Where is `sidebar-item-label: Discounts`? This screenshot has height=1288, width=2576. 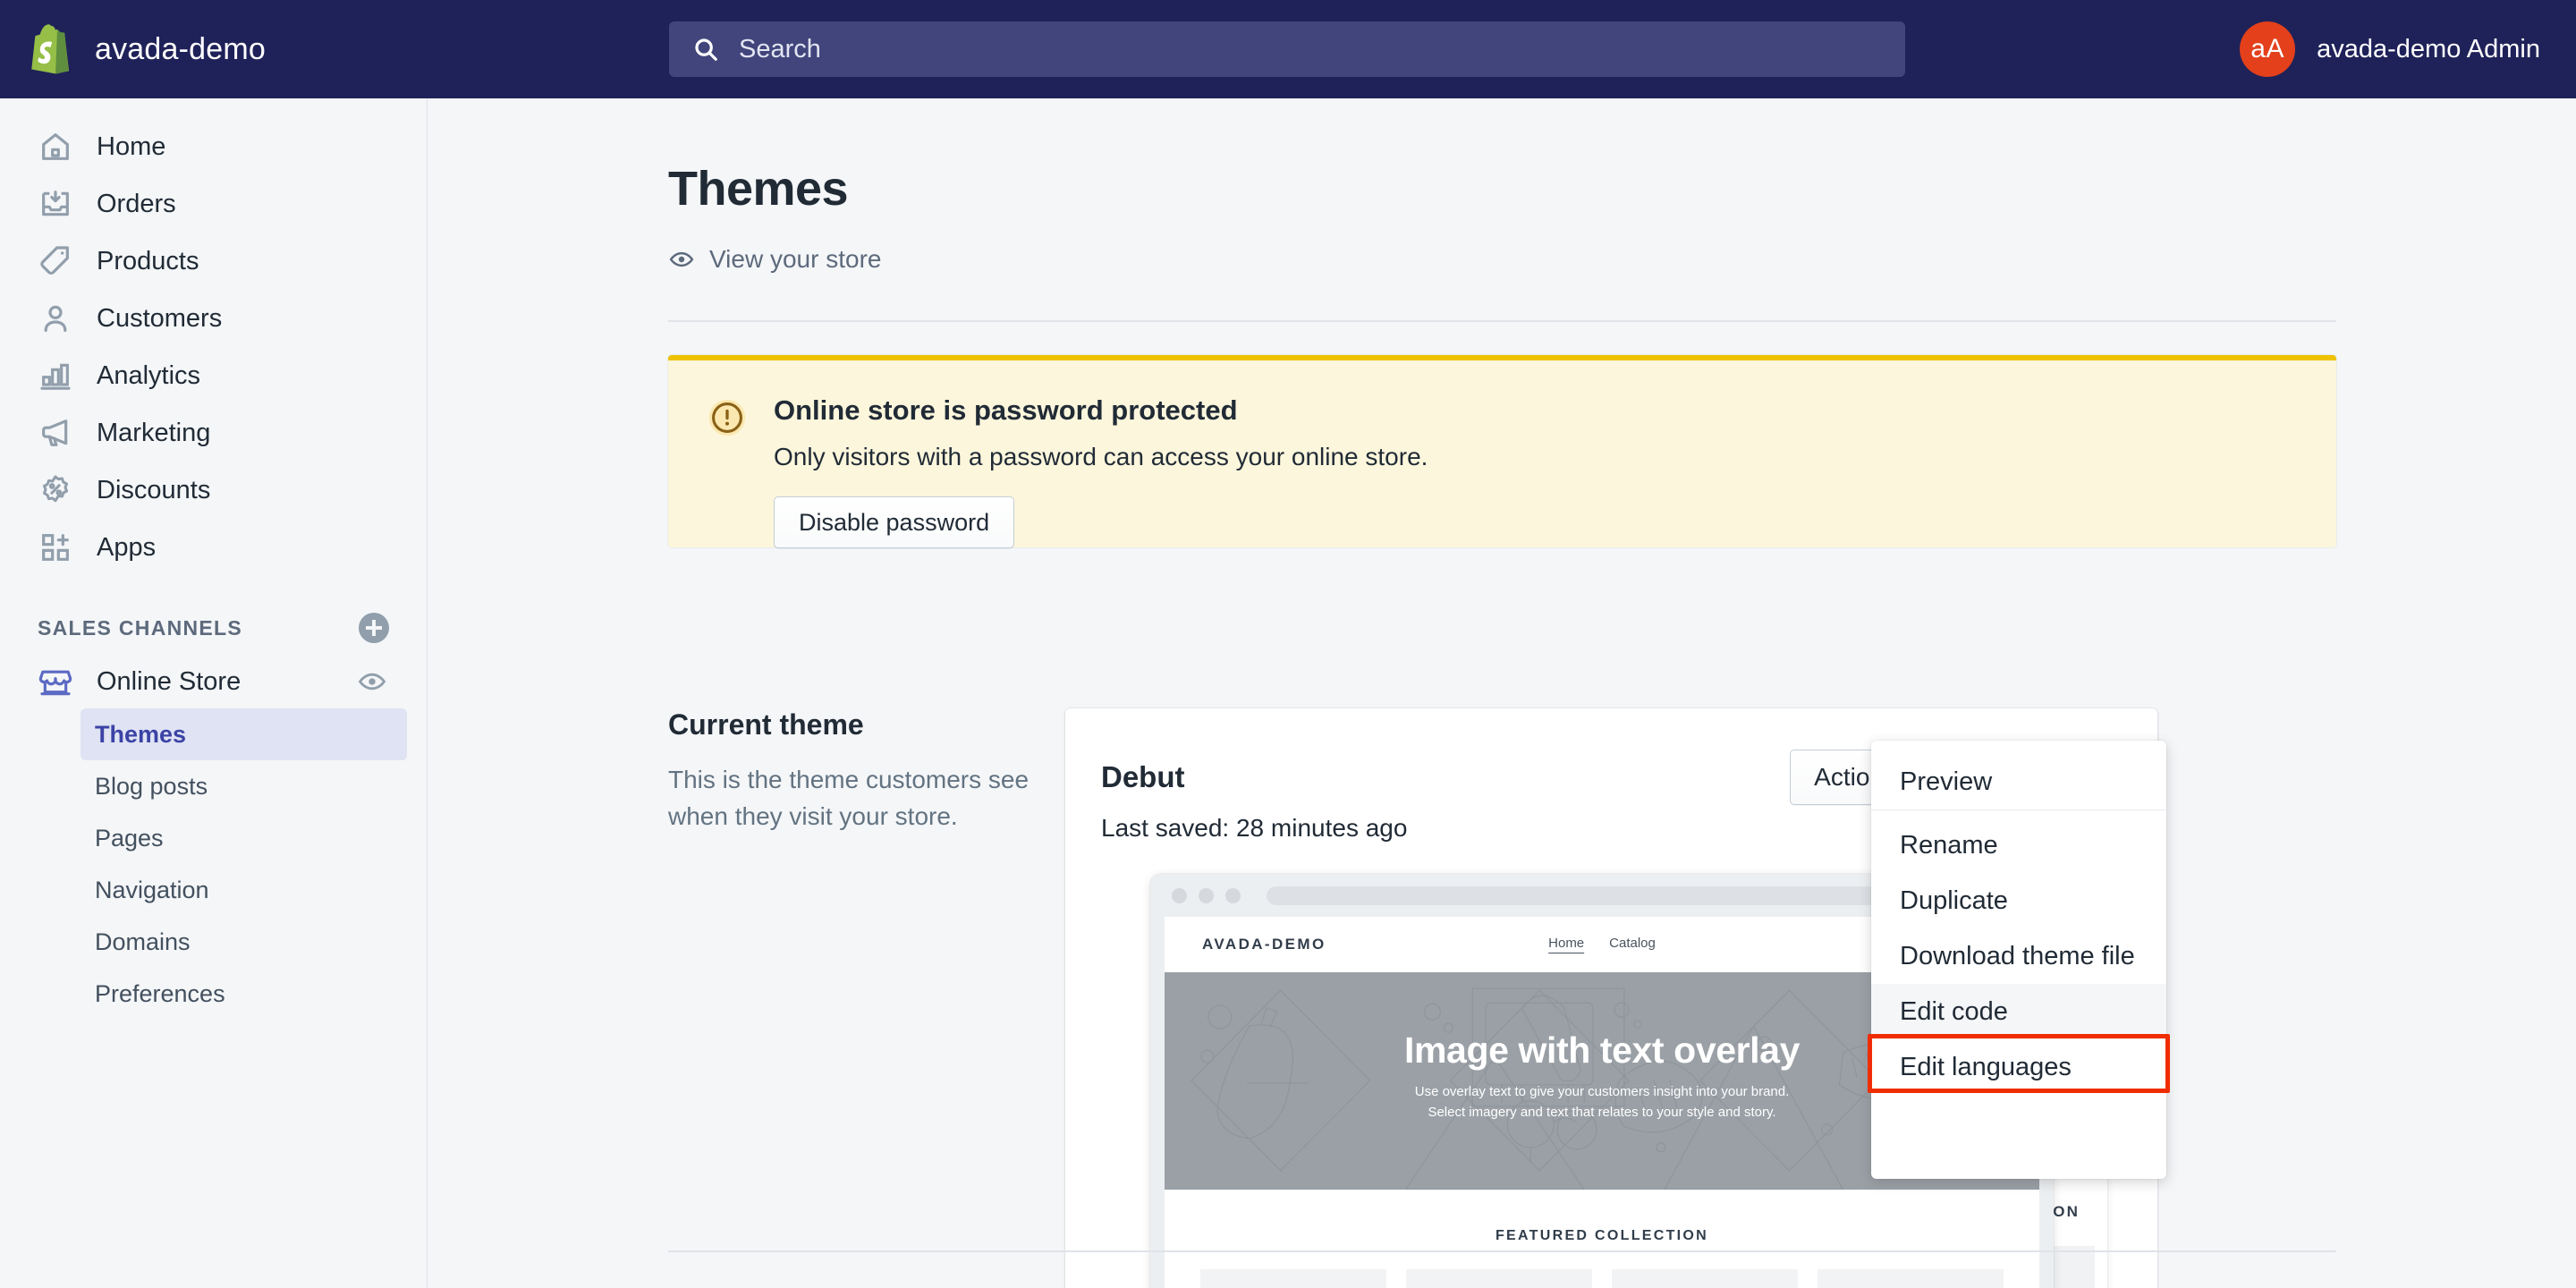
sidebar-item-label: Discounts is located at coordinates (154, 489).